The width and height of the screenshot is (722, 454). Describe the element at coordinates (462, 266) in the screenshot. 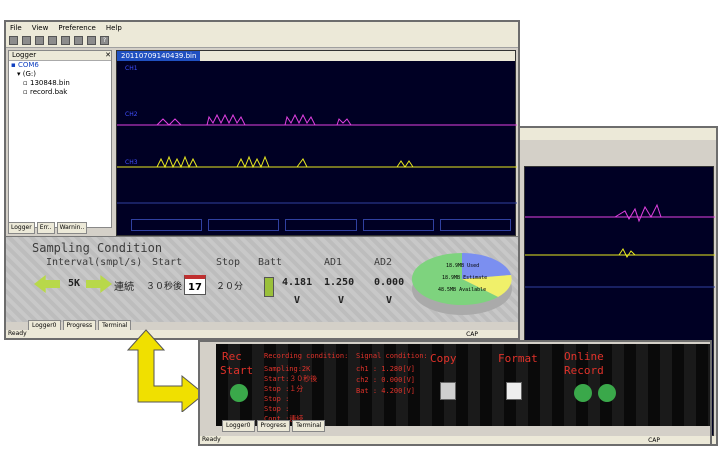

I see `pie-used-text: 18.9MB Used` at that location.